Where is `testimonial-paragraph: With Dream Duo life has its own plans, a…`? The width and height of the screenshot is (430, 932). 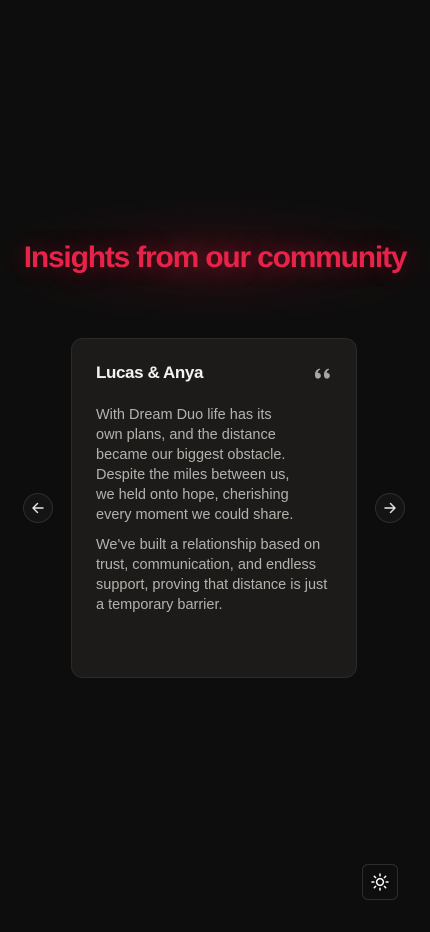 testimonial-paragraph: With Dream Duo life has its own plans, a… is located at coordinates (195, 465).